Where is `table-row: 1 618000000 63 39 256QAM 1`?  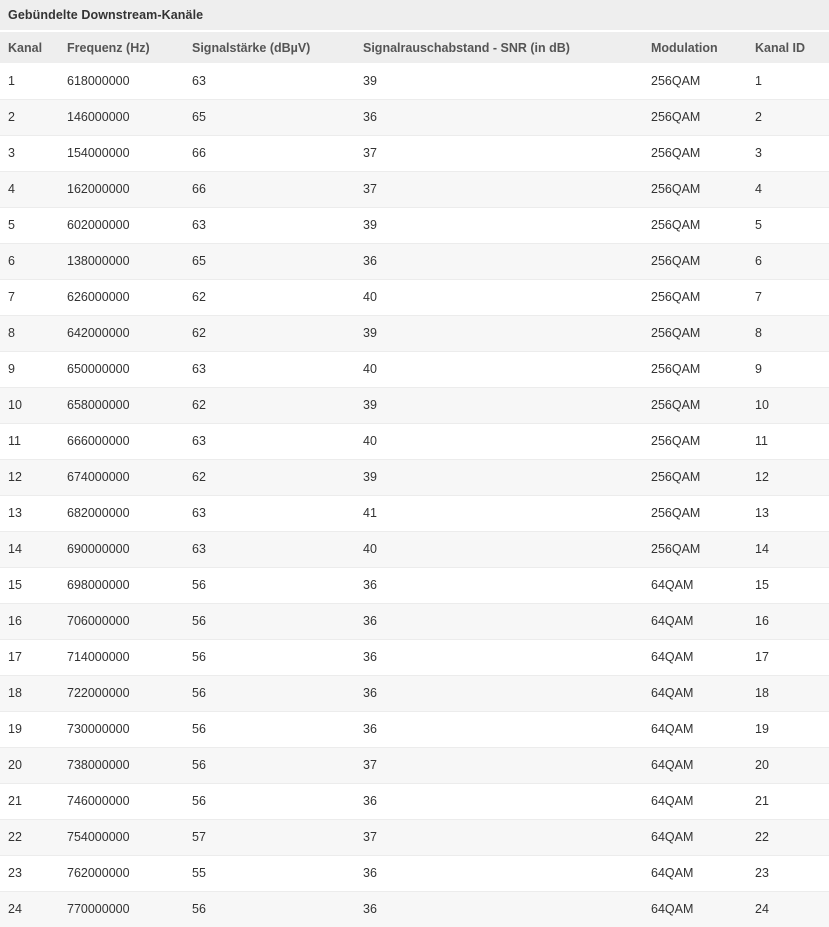
table-row: 1 618000000 63 39 256QAM 1 is located at coordinates (414, 81).